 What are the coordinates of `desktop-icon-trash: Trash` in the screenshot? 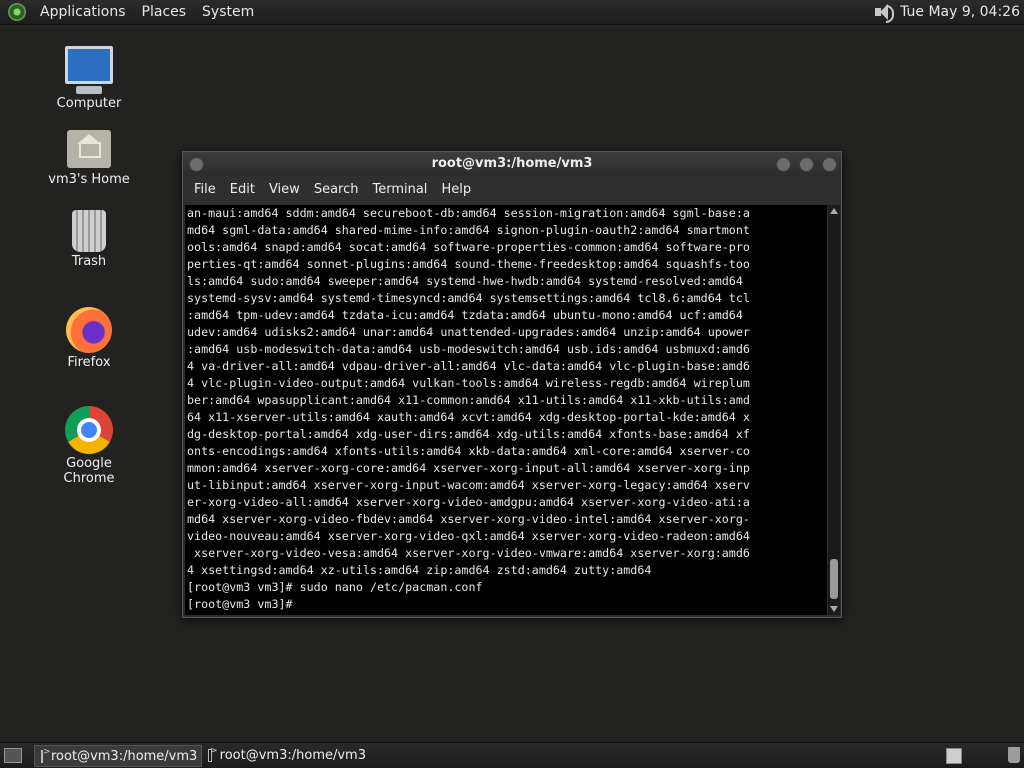 It's located at (89, 239).